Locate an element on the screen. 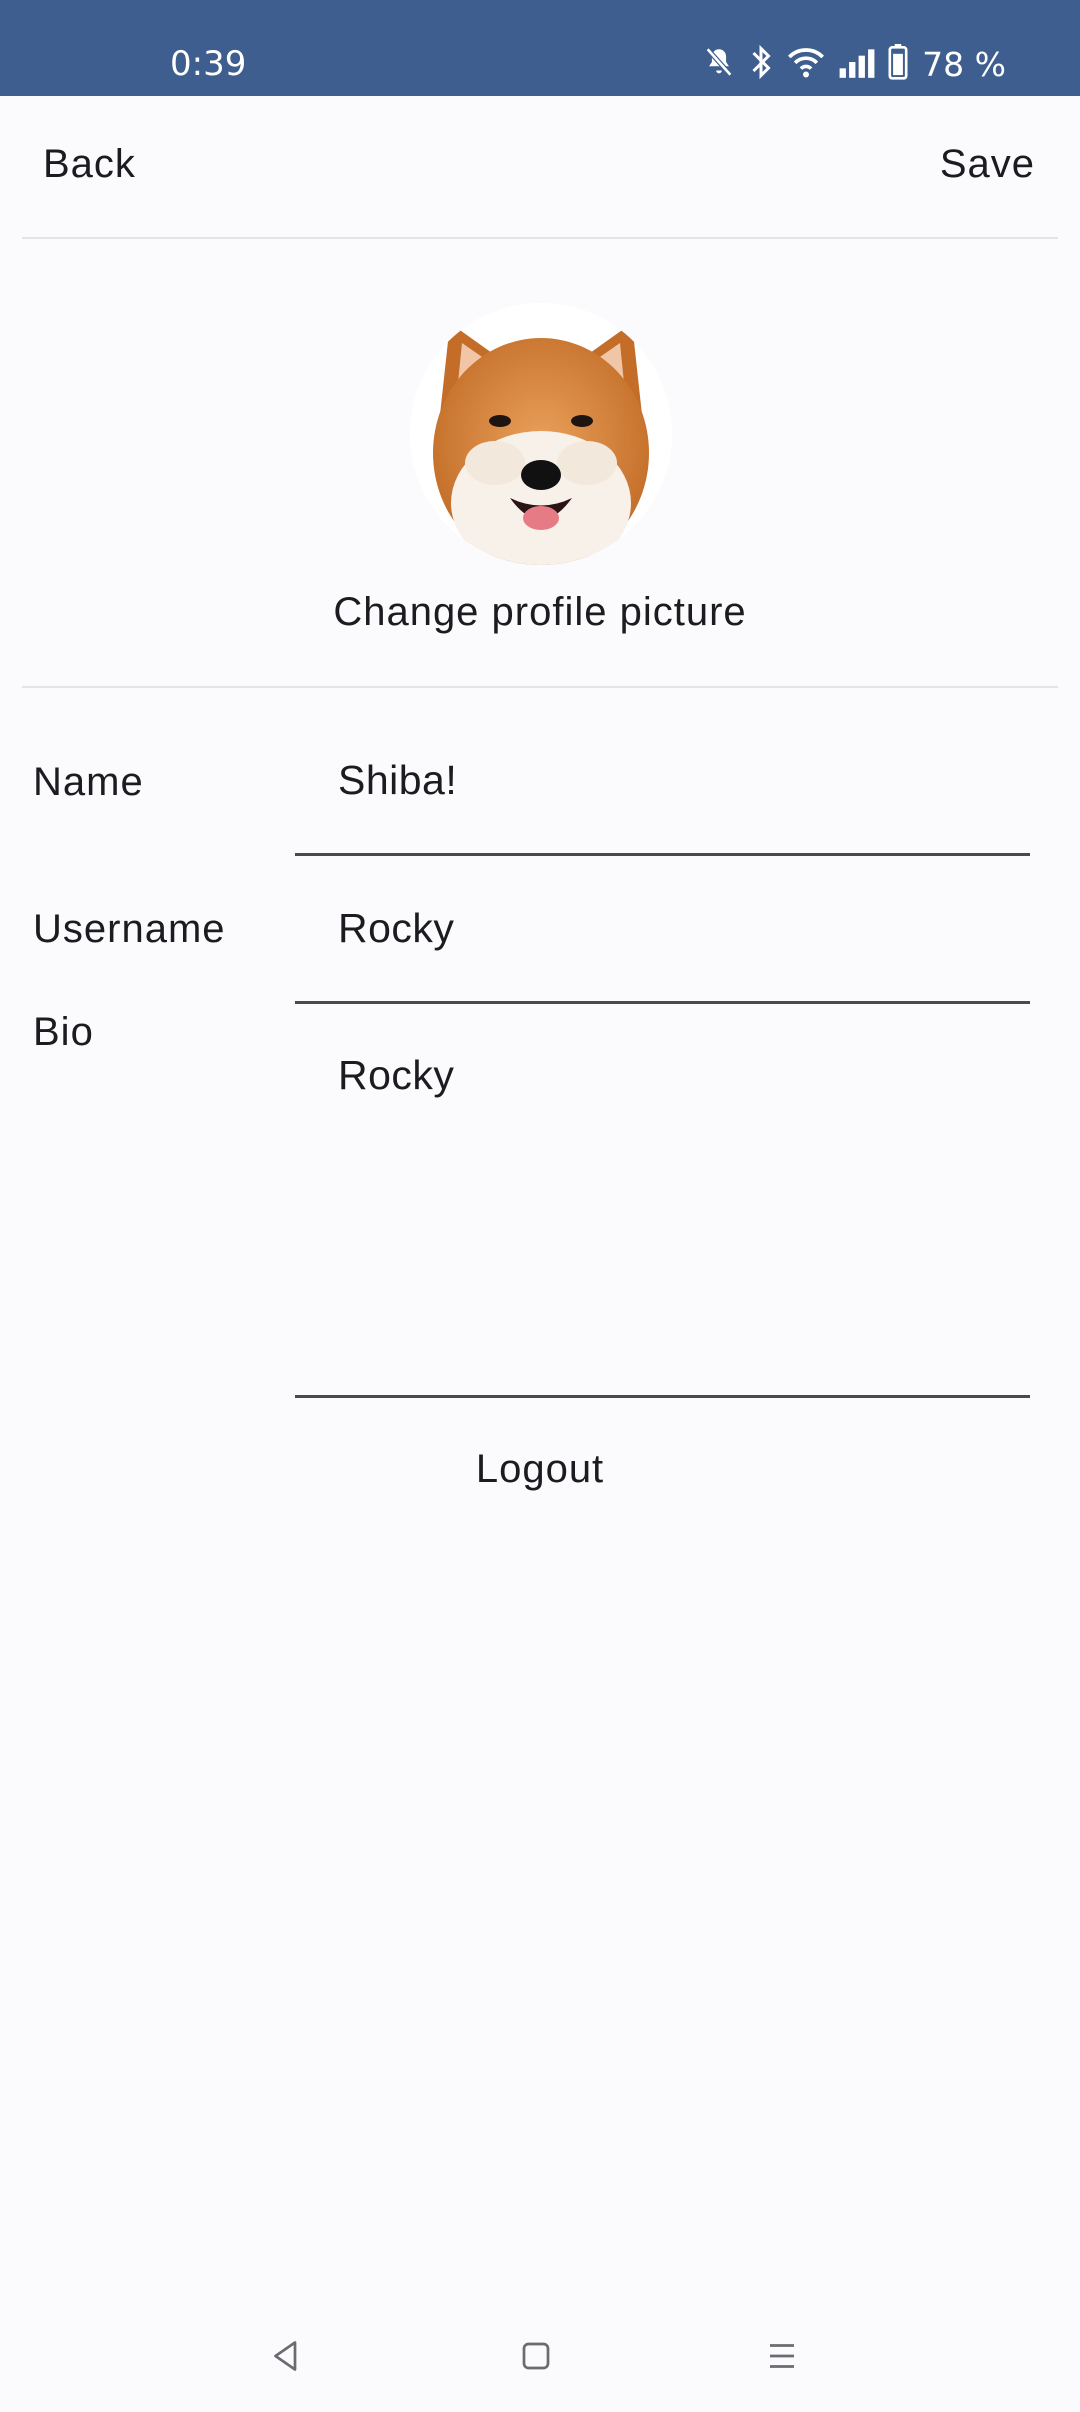 This screenshot has height=2412, width=1080. system-nav-bar is located at coordinates (540, 2354).